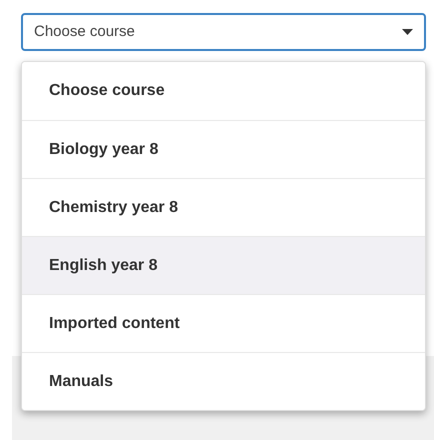 This screenshot has height=440, width=434. Describe the element at coordinates (223, 323) in the screenshot. I see `menu-item: Imported content` at that location.